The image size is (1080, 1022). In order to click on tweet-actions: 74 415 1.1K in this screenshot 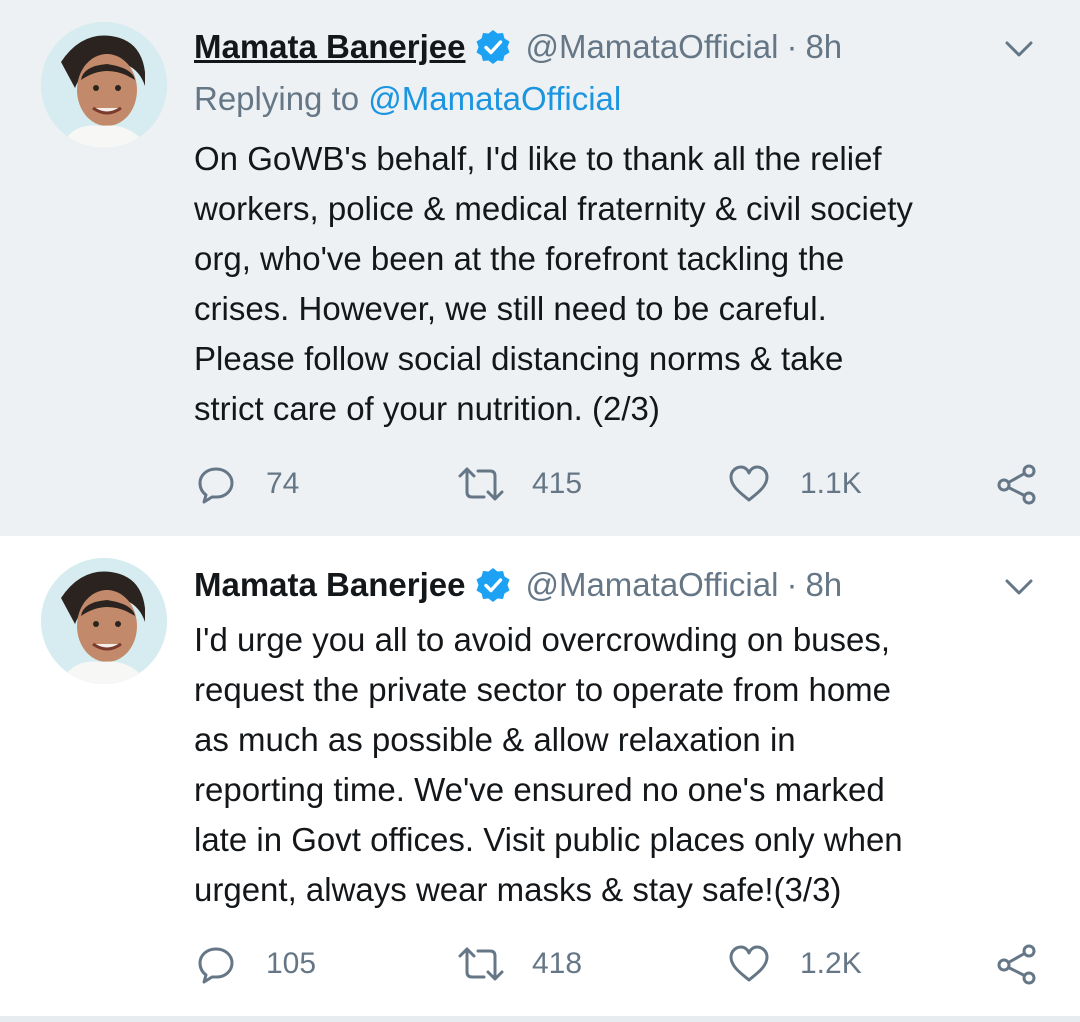, I will do `click(540, 484)`.